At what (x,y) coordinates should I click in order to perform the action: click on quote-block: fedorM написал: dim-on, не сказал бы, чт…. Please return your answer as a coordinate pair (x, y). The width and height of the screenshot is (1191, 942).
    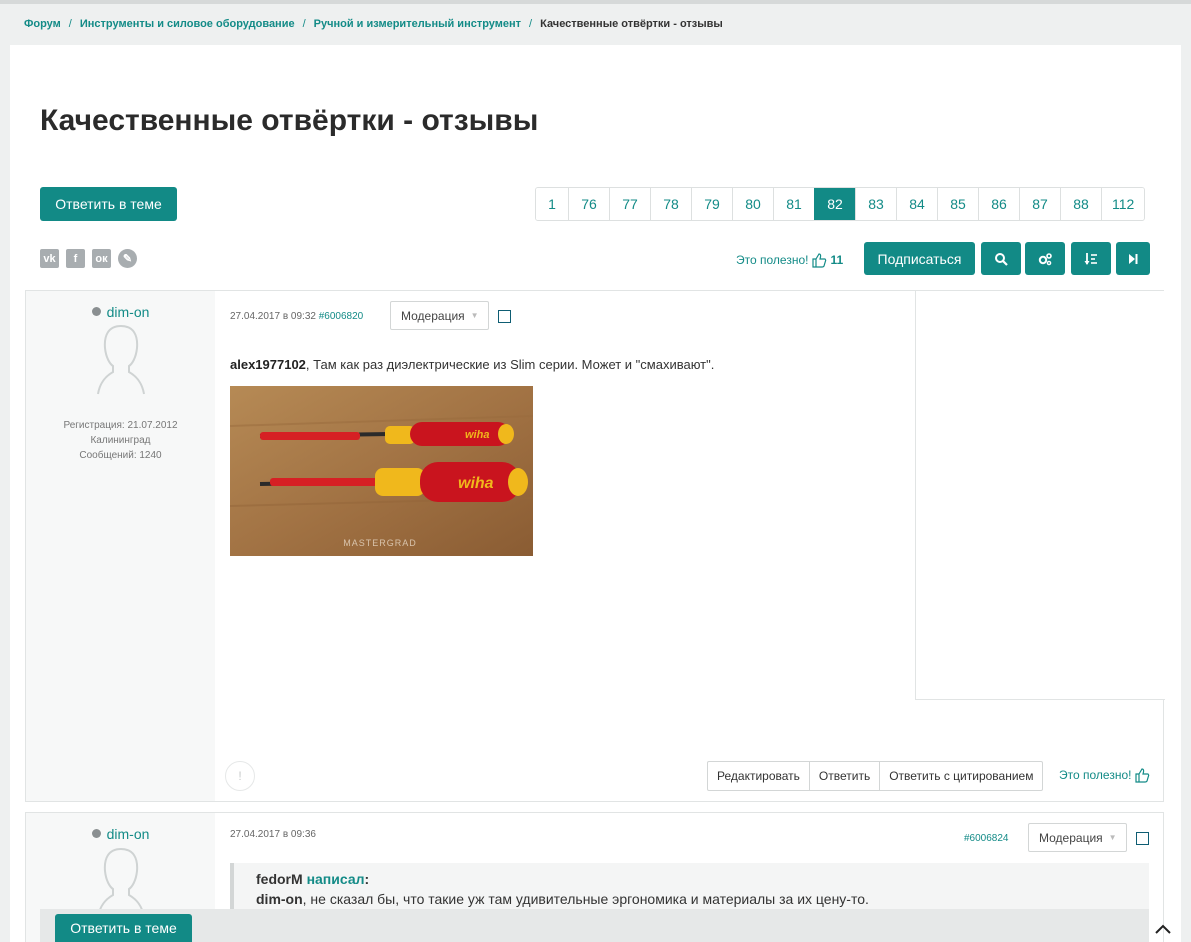
    Looking at the image, I should click on (689, 888).